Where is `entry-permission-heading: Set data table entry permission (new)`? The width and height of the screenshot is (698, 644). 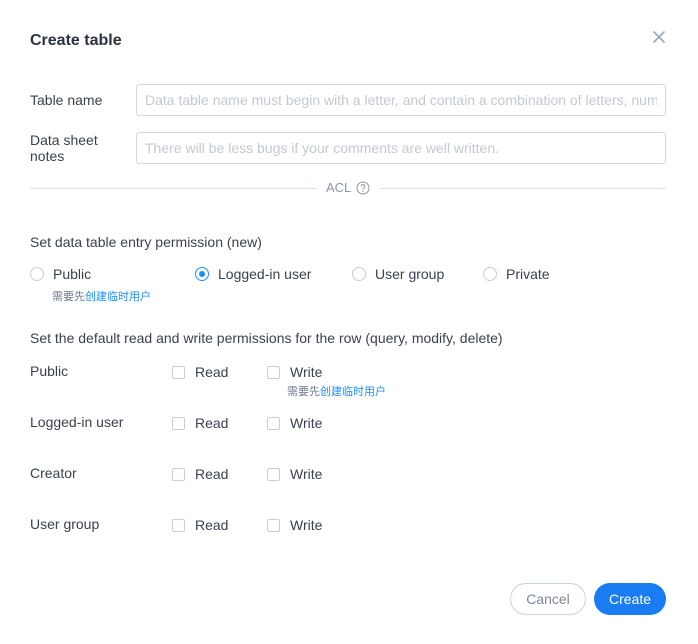
entry-permission-heading: Set data table entry permission (new) is located at coordinates (146, 242).